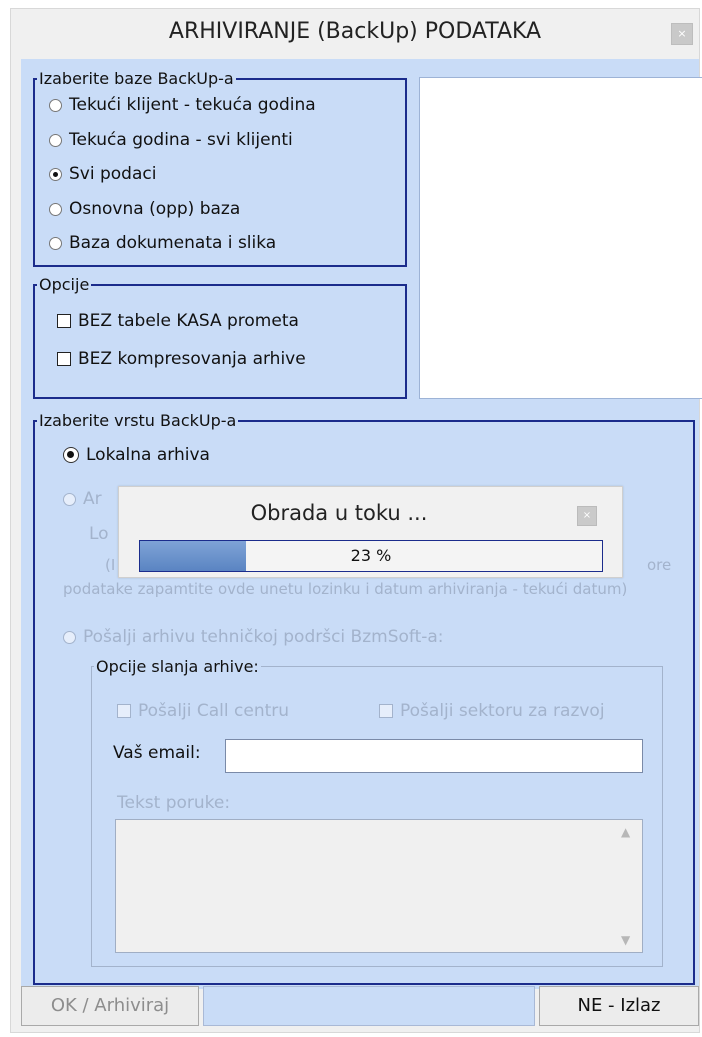  Describe the element at coordinates (379, 886) in the screenshot. I see `message-textarea` at that location.